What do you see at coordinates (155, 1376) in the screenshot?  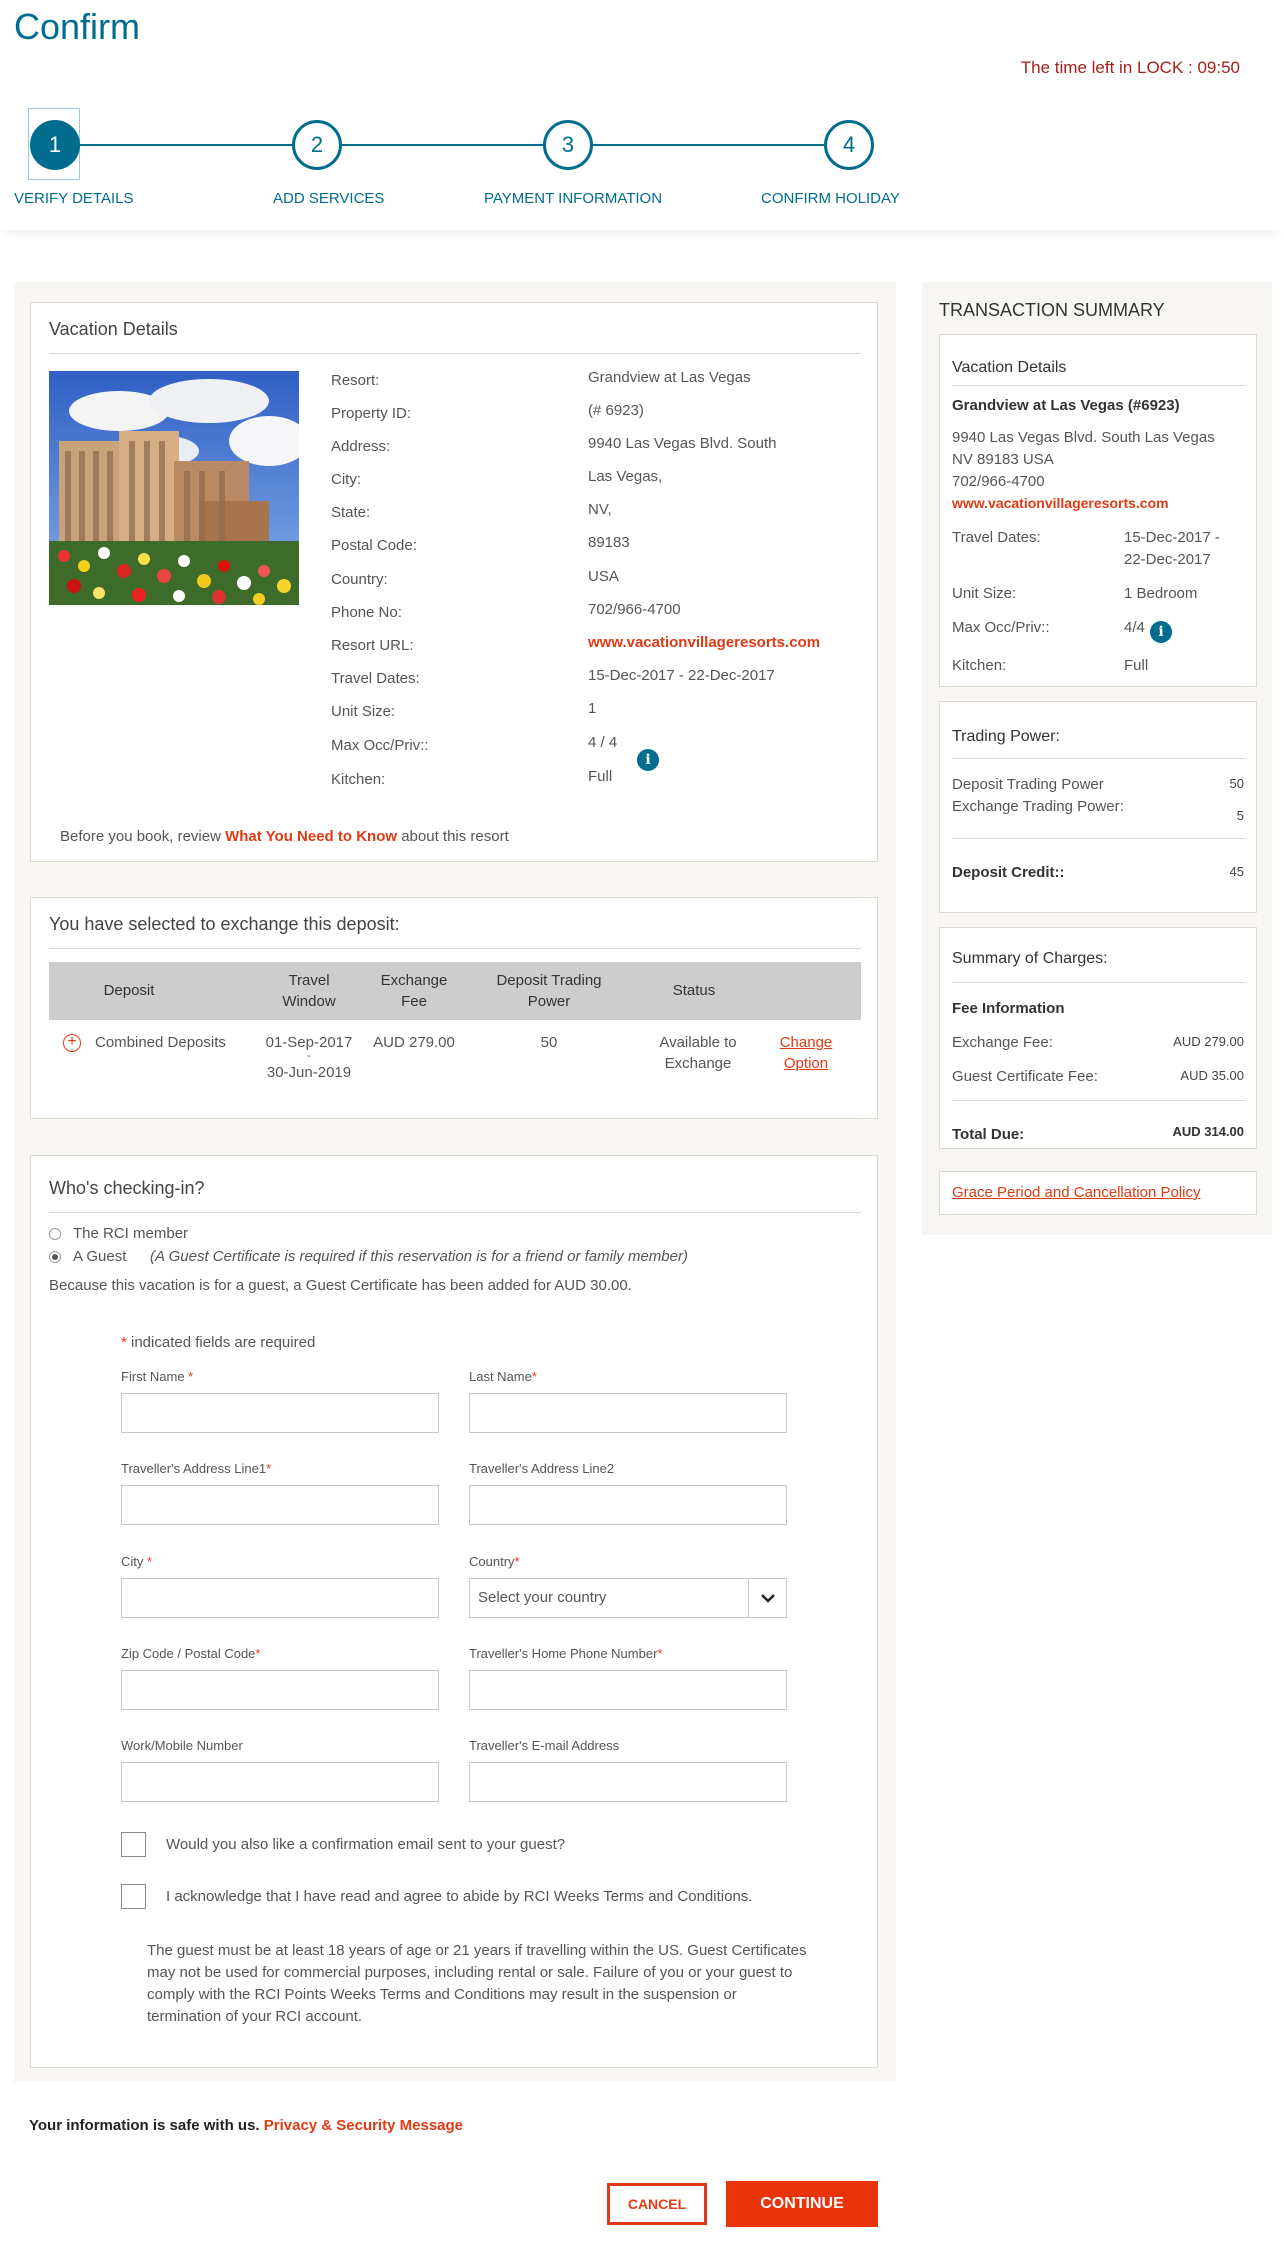 I see `first-name-text: First Name` at bounding box center [155, 1376].